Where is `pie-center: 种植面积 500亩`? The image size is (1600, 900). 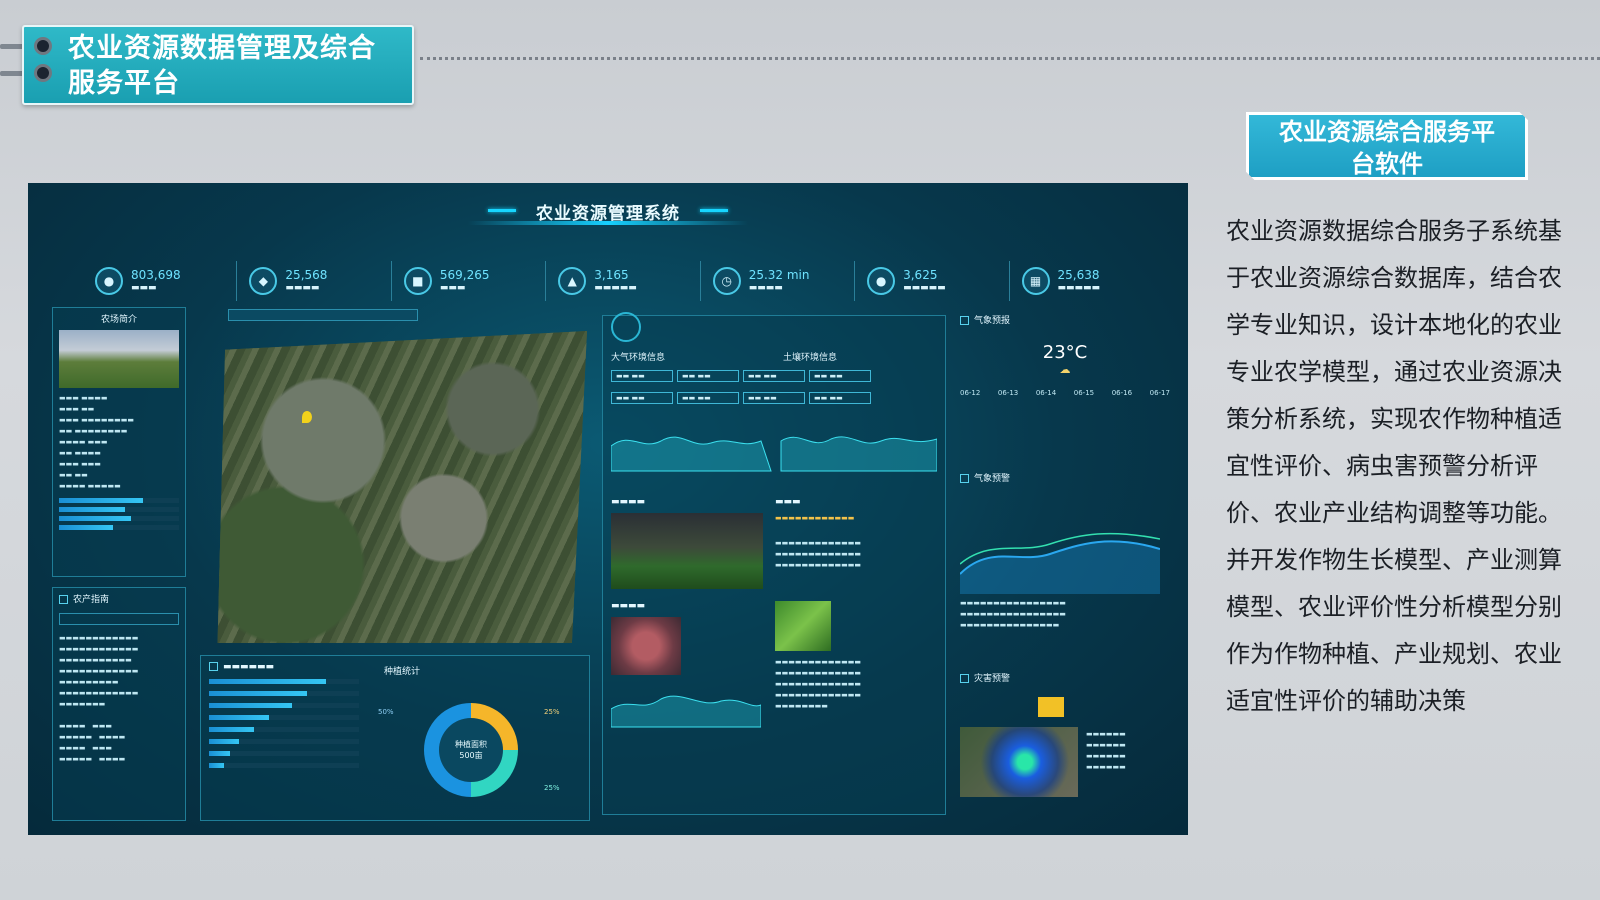
pie-center: 种植面积 500亩 is located at coordinates (471, 750).